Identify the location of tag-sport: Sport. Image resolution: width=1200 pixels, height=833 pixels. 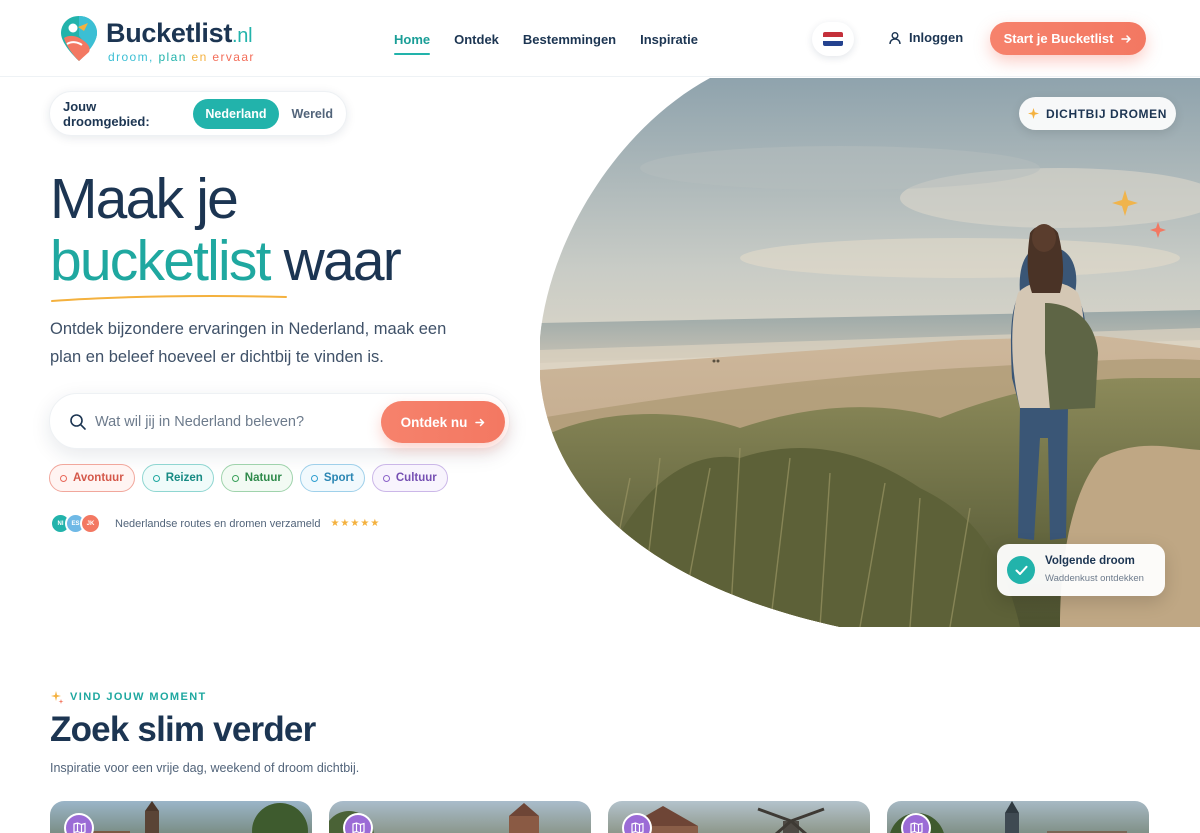
(332, 478).